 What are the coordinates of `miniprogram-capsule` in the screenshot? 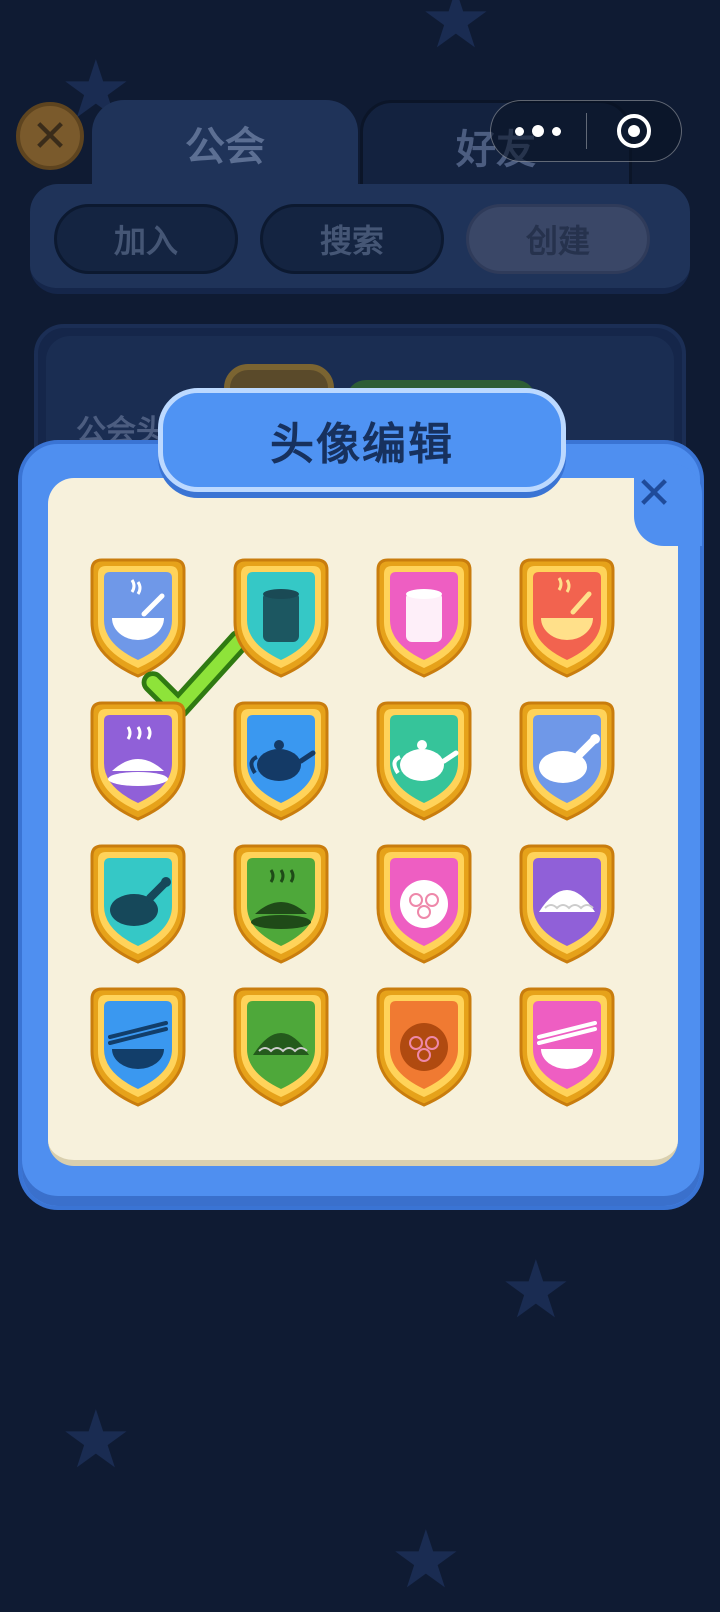 It's located at (586, 131).